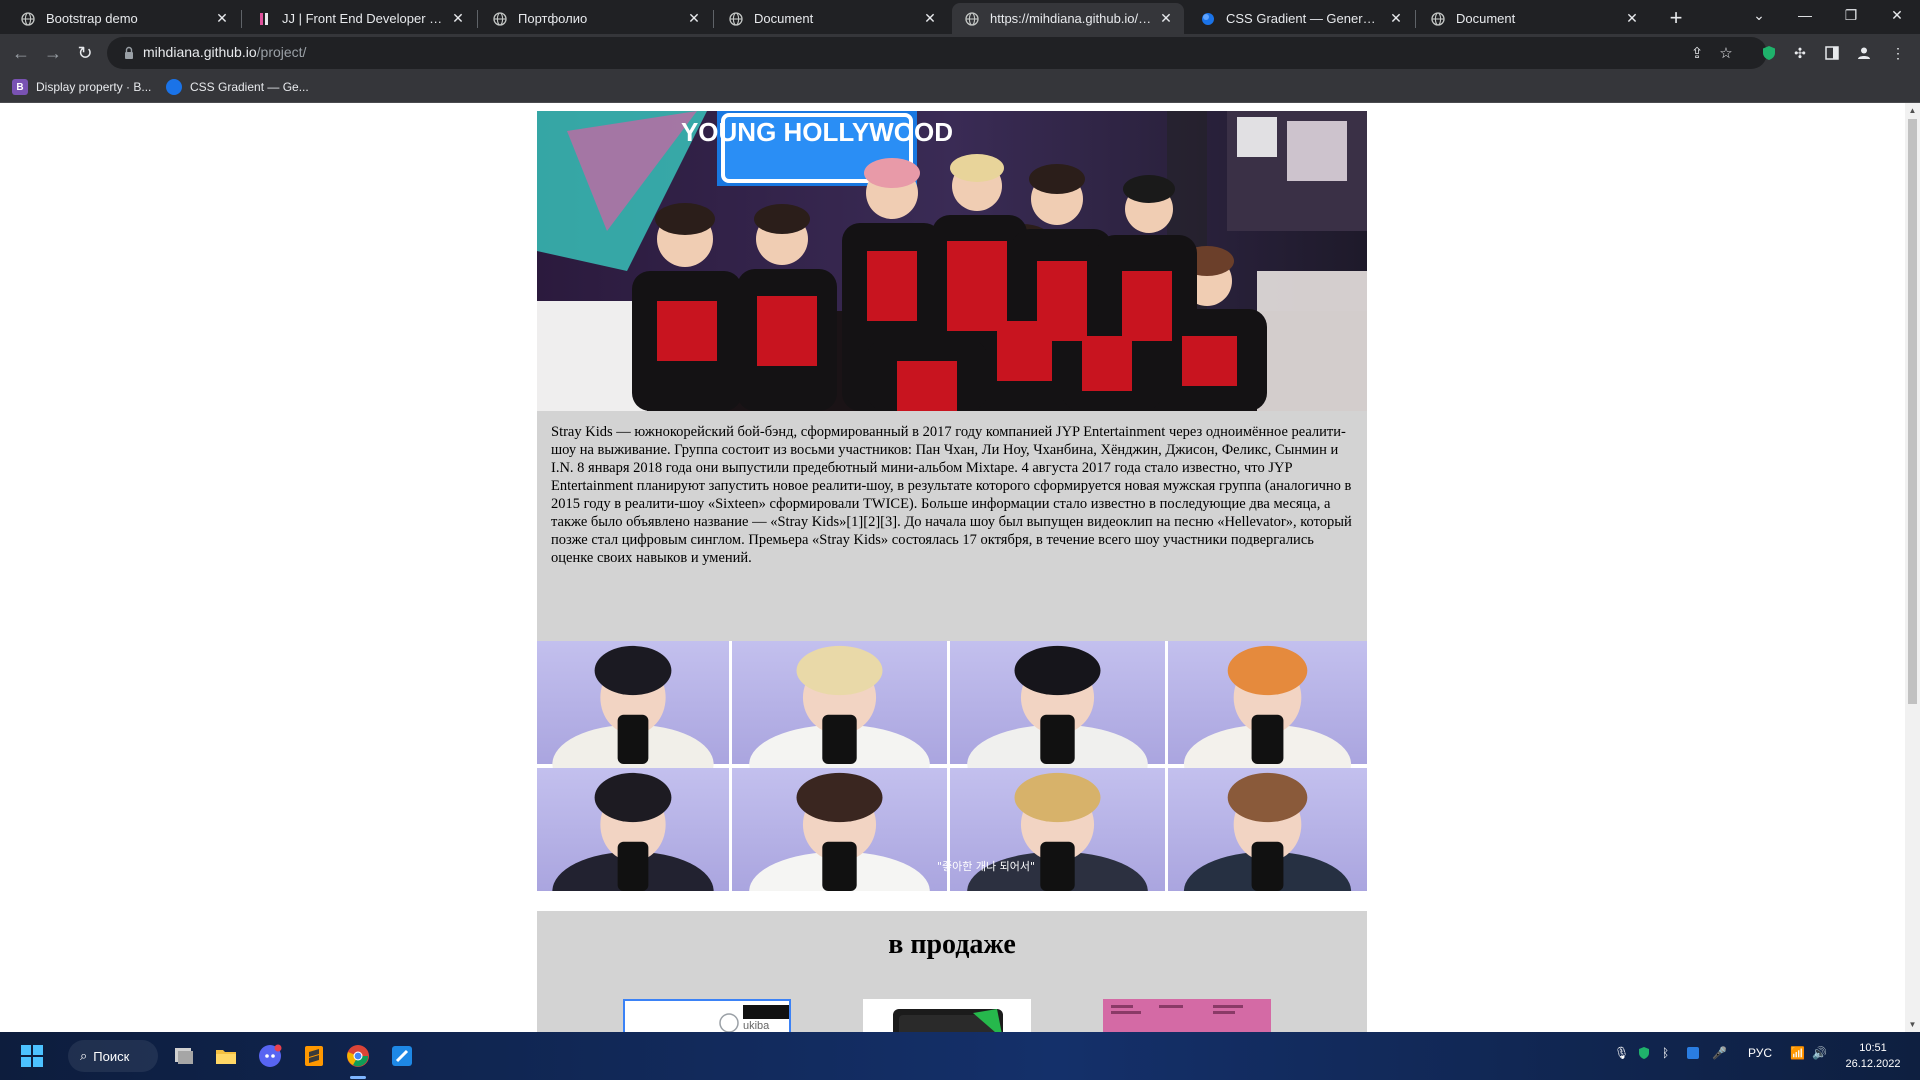  What do you see at coordinates (85, 53) in the screenshot?
I see `reload-icon: ↻` at bounding box center [85, 53].